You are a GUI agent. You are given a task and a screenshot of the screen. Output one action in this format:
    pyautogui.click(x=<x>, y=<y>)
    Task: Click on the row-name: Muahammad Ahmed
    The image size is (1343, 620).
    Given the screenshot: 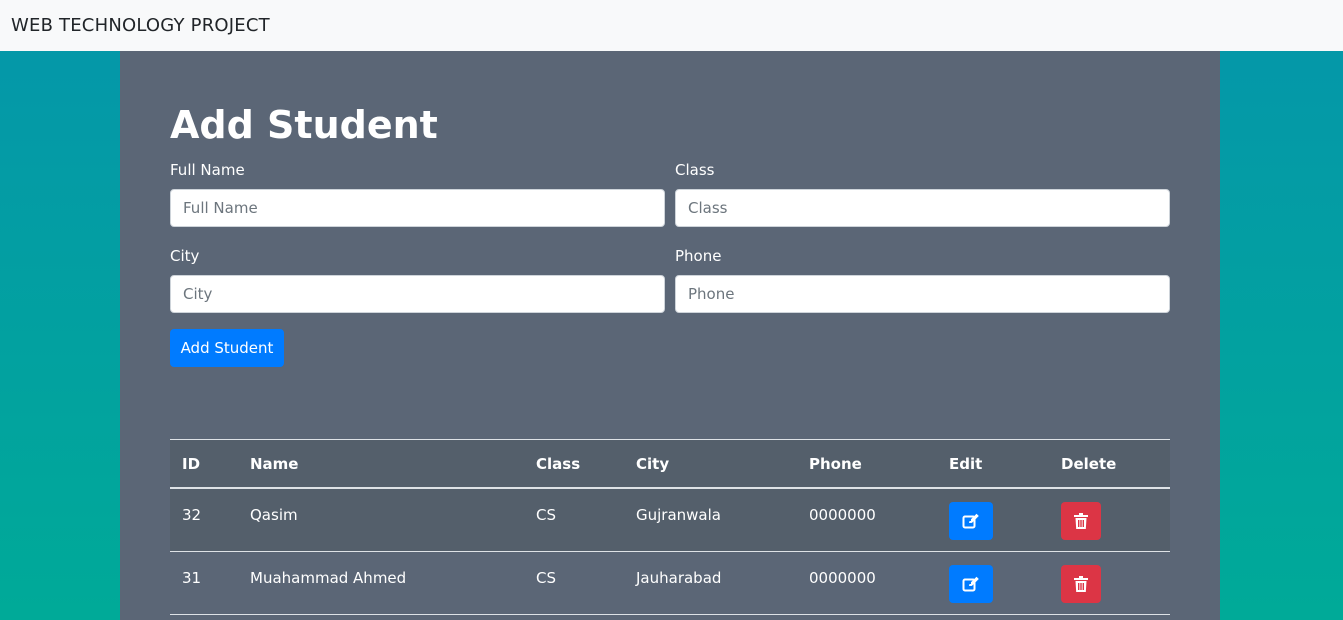 What is the action you would take?
    pyautogui.click(x=328, y=578)
    